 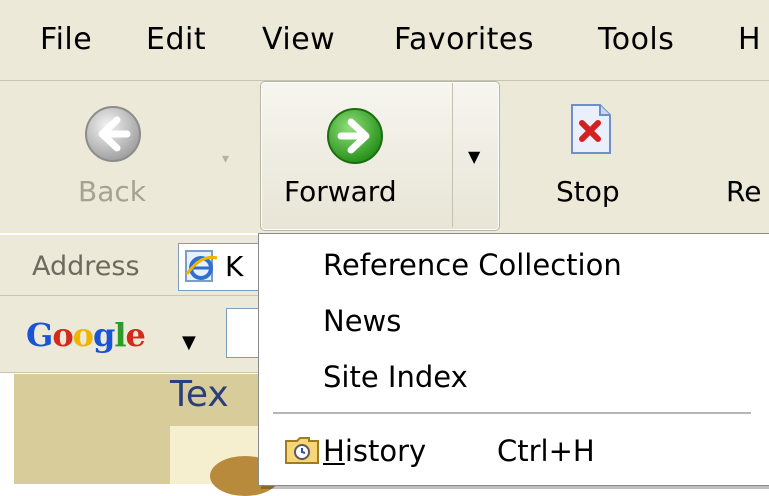 I want to click on dropdown-item-history: History, so click(x=374, y=451).